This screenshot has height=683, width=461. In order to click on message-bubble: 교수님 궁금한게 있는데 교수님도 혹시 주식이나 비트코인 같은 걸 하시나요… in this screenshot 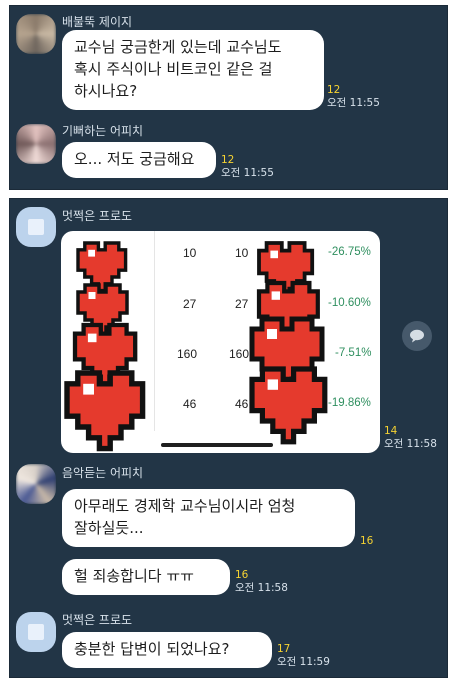, I will do `click(193, 70)`.